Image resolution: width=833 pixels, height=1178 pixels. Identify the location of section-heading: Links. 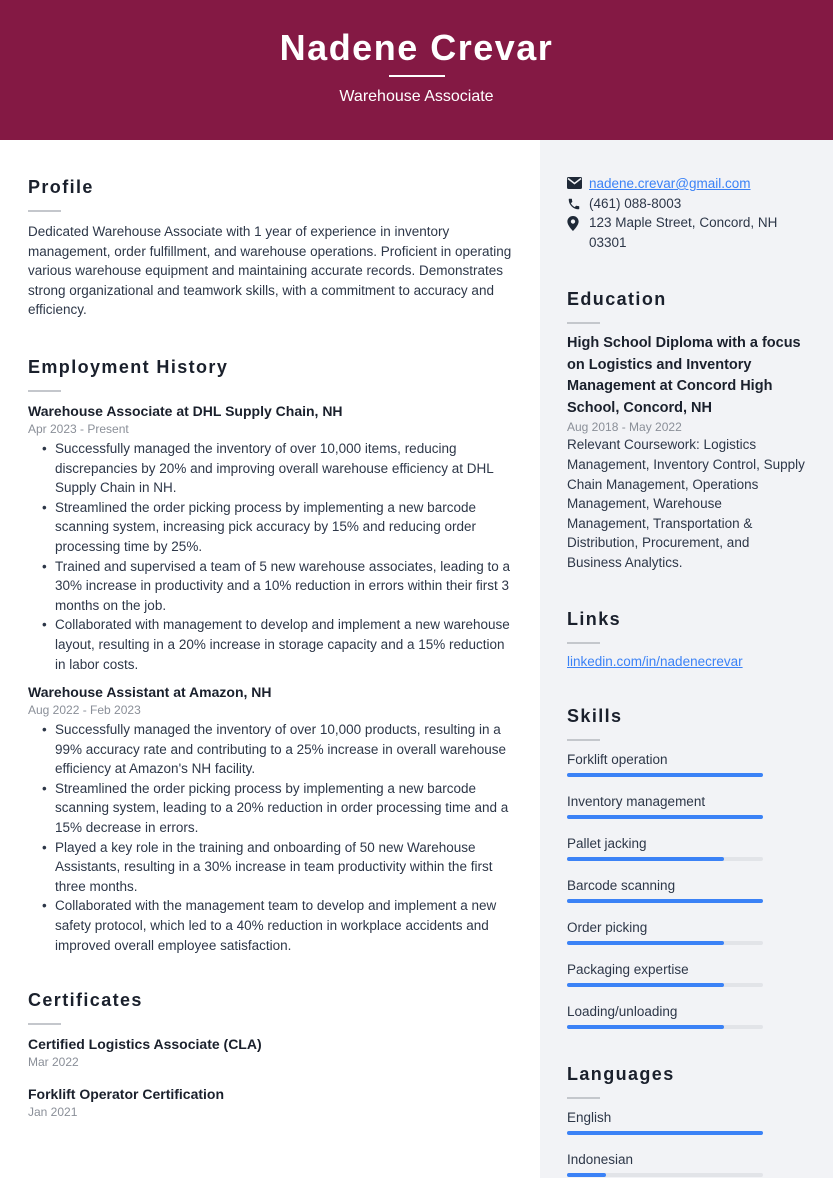
(594, 618).